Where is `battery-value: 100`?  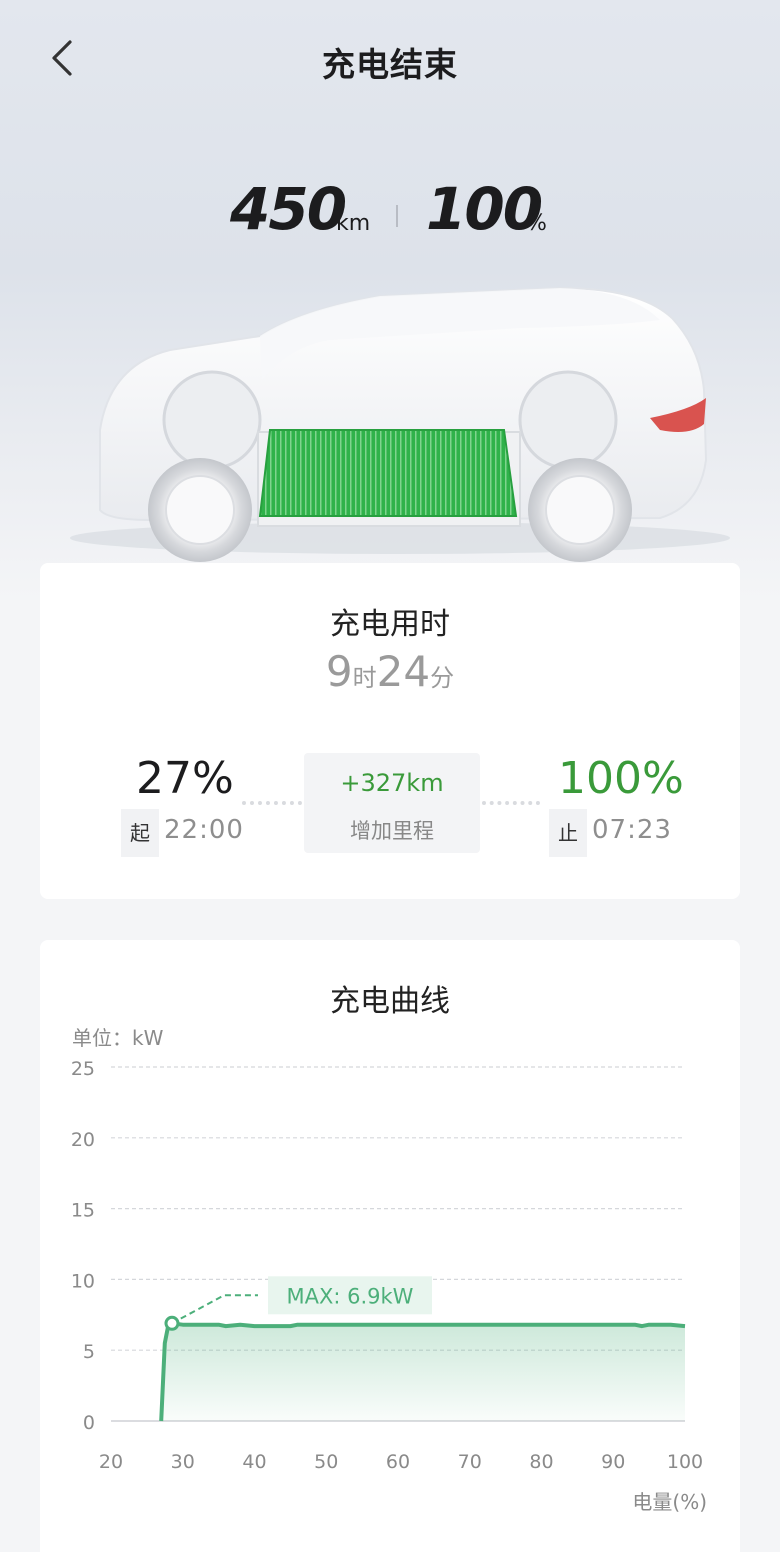 battery-value: 100 is located at coordinates (484, 209).